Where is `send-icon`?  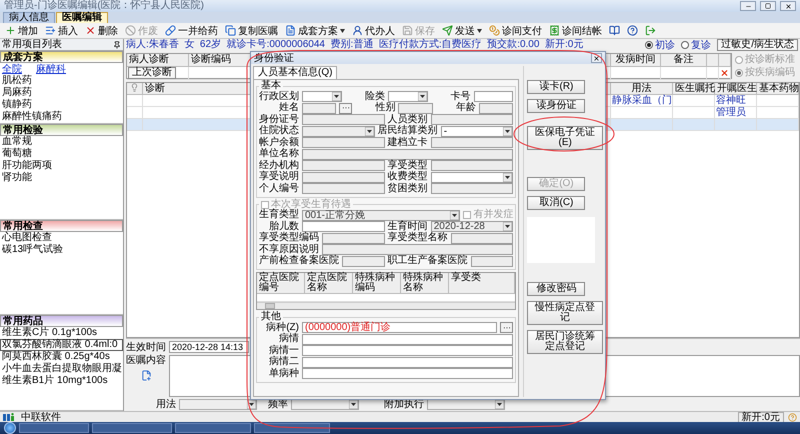
send-icon is located at coordinates (447, 30).